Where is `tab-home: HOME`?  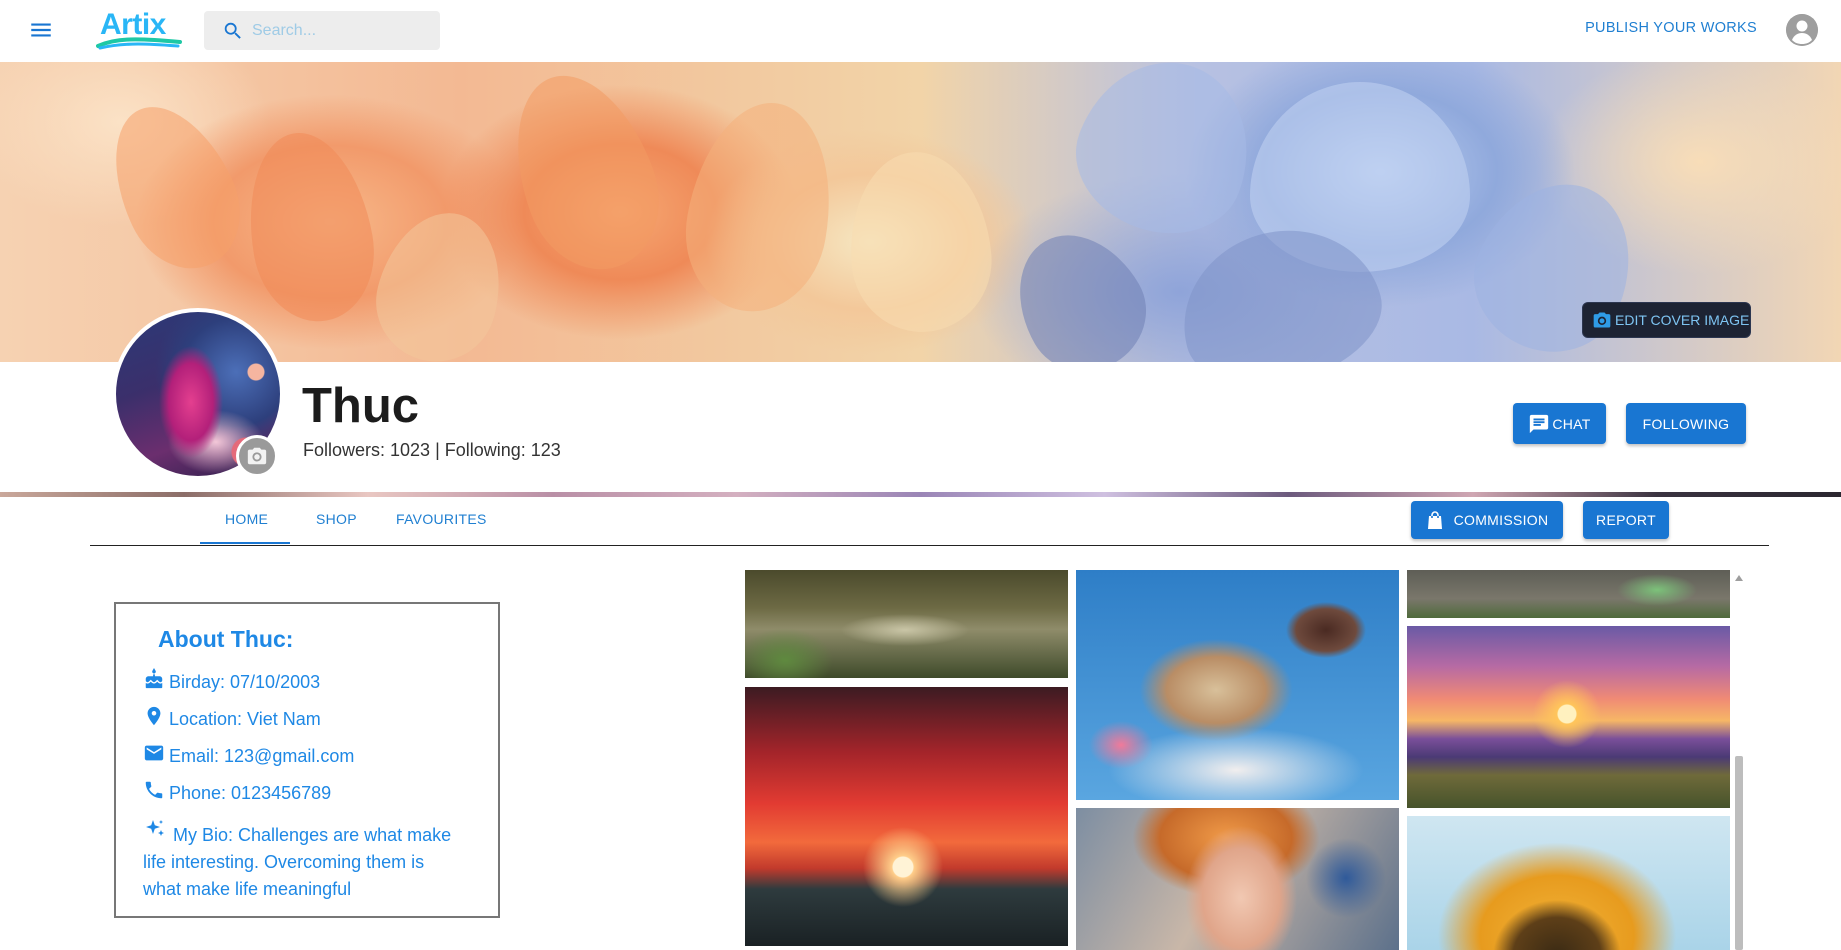
tab-home: HOME is located at coordinates (246, 519).